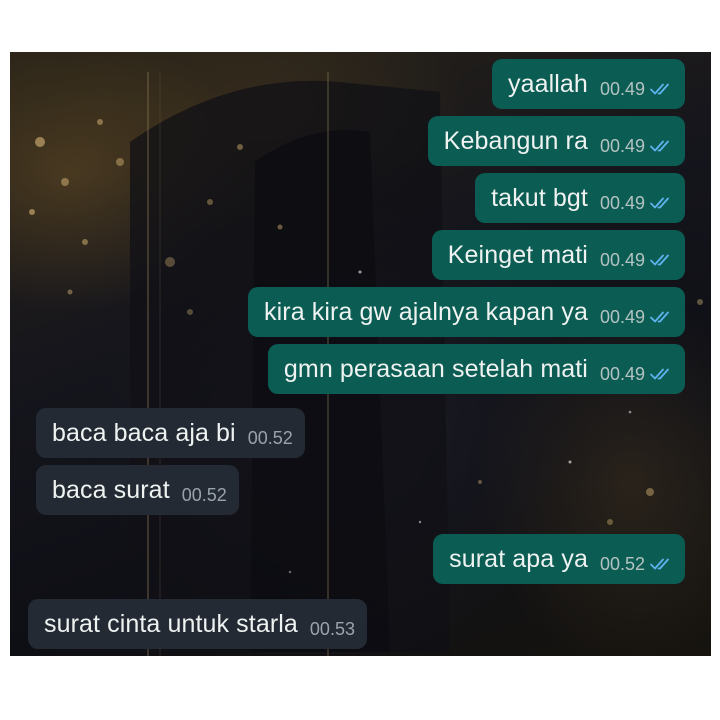 The image size is (720, 720). Describe the element at coordinates (435, 368) in the screenshot. I see `message-text: gmn perasaan setelah mati` at that location.